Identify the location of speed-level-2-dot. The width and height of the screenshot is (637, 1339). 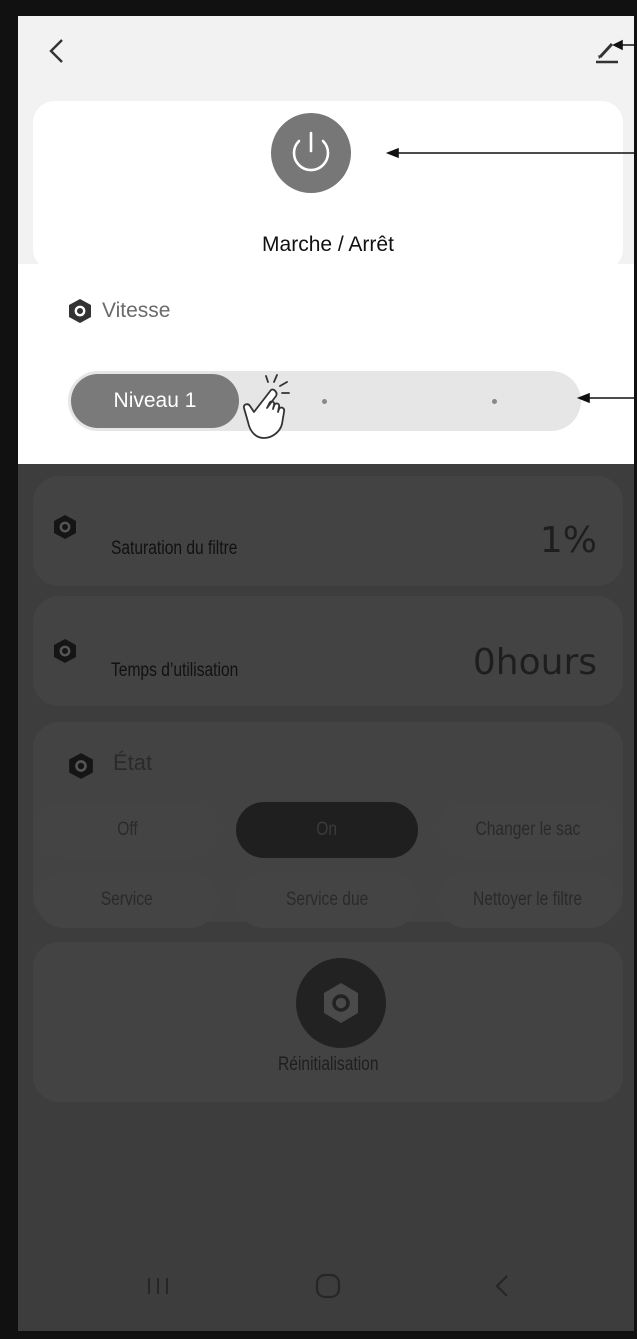
(324, 401).